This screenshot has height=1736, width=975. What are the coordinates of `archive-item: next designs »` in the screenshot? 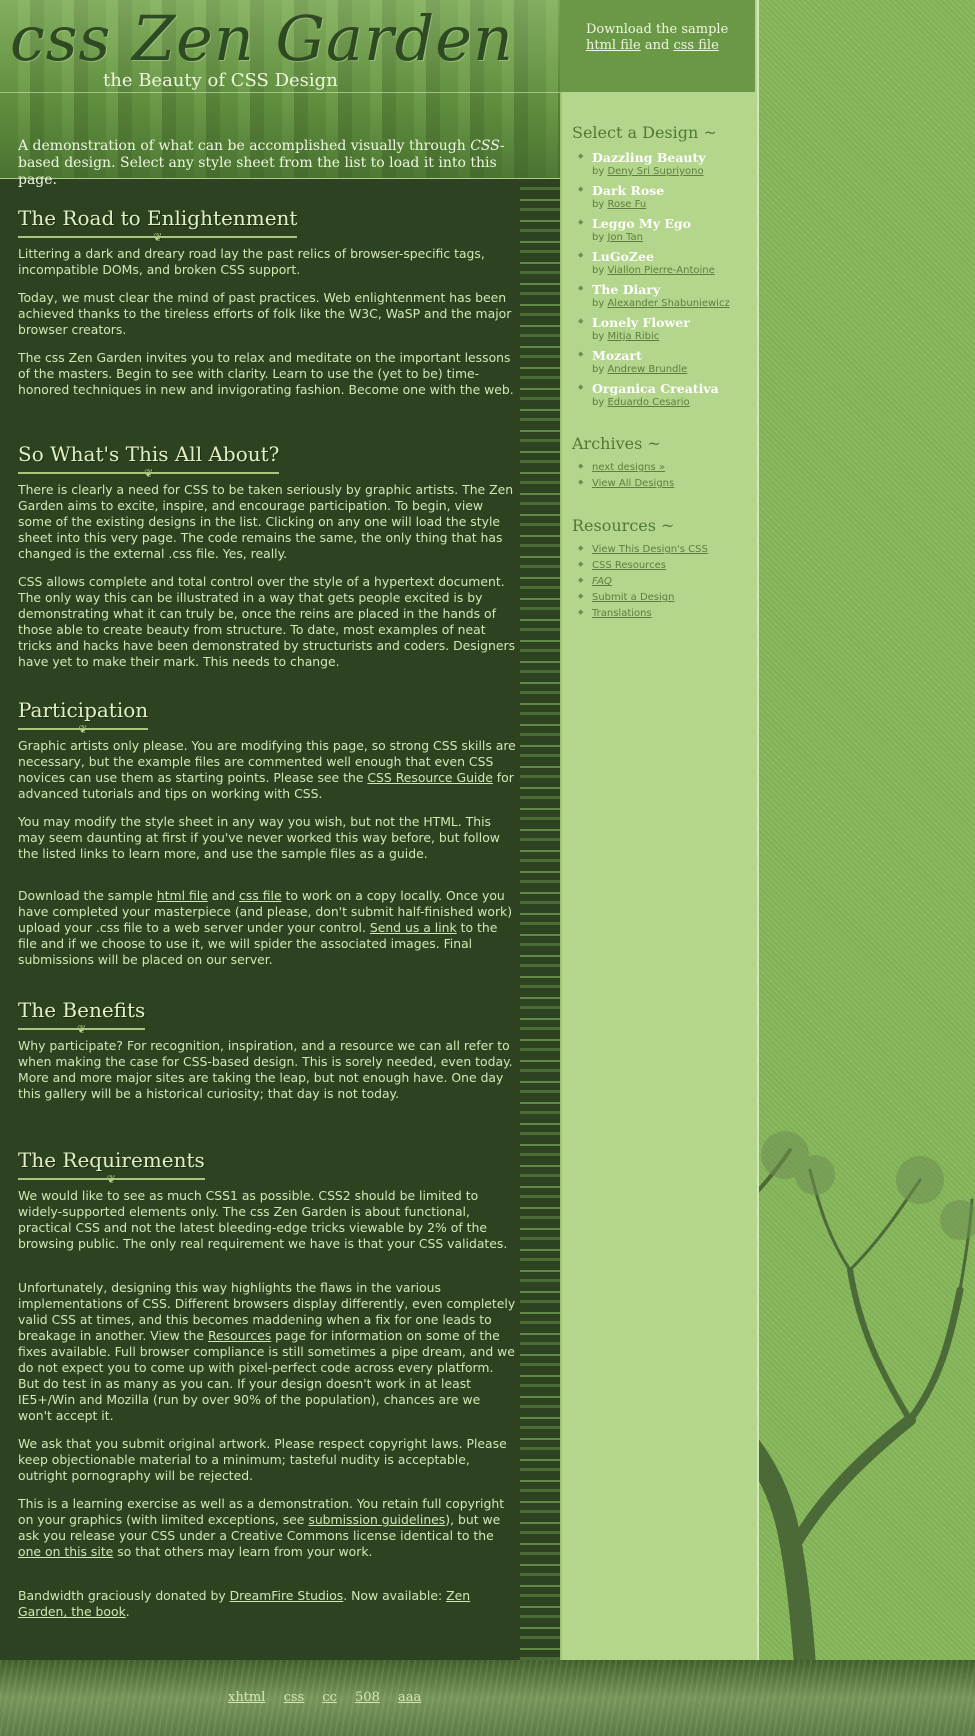 It's located at (626, 468).